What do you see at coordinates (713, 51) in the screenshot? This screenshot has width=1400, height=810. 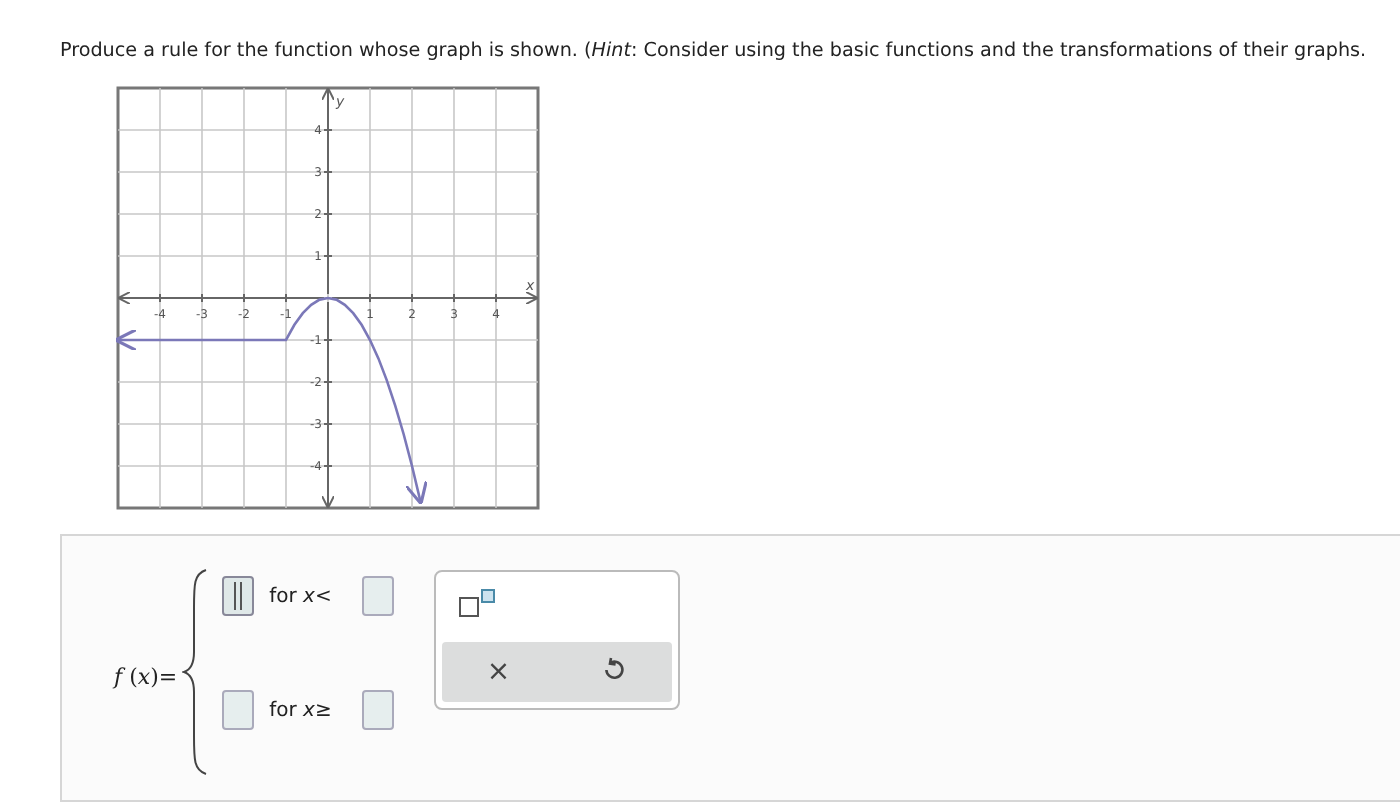 I see `question-text: Produce a rule for the function whose graph is shown. (Hint: Consider using the basic functions and the transformations of their graphs.` at bounding box center [713, 51].